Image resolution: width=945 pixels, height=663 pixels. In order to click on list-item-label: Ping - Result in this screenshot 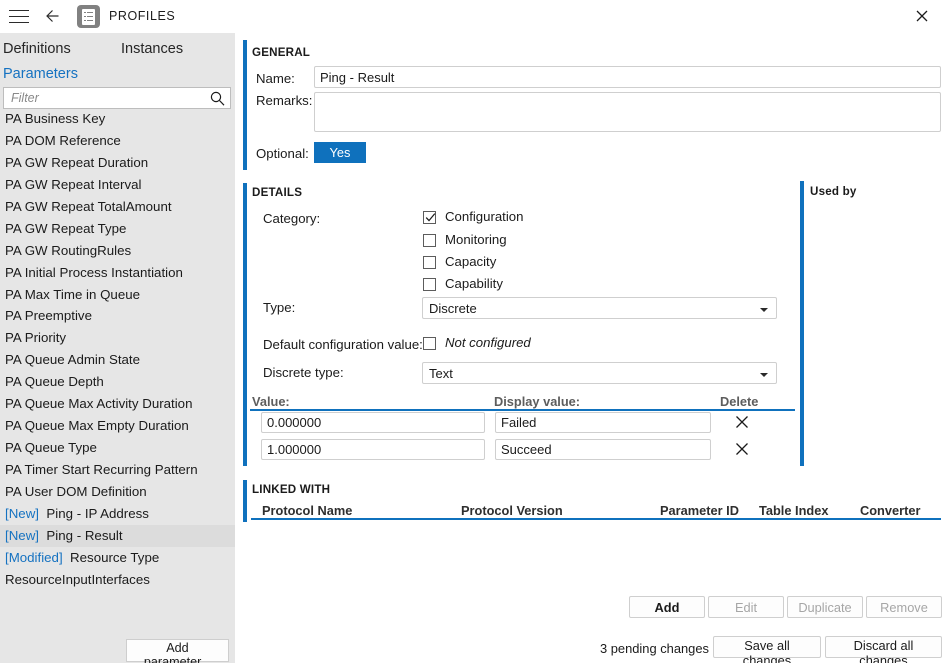, I will do `click(84, 535)`.